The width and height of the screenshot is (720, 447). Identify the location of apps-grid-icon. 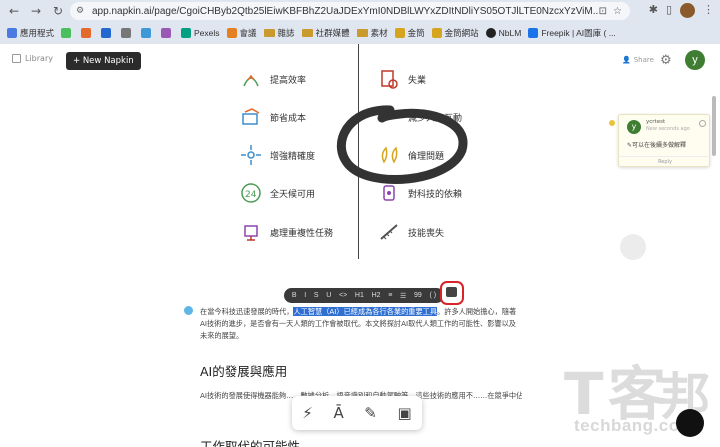
(12, 33).